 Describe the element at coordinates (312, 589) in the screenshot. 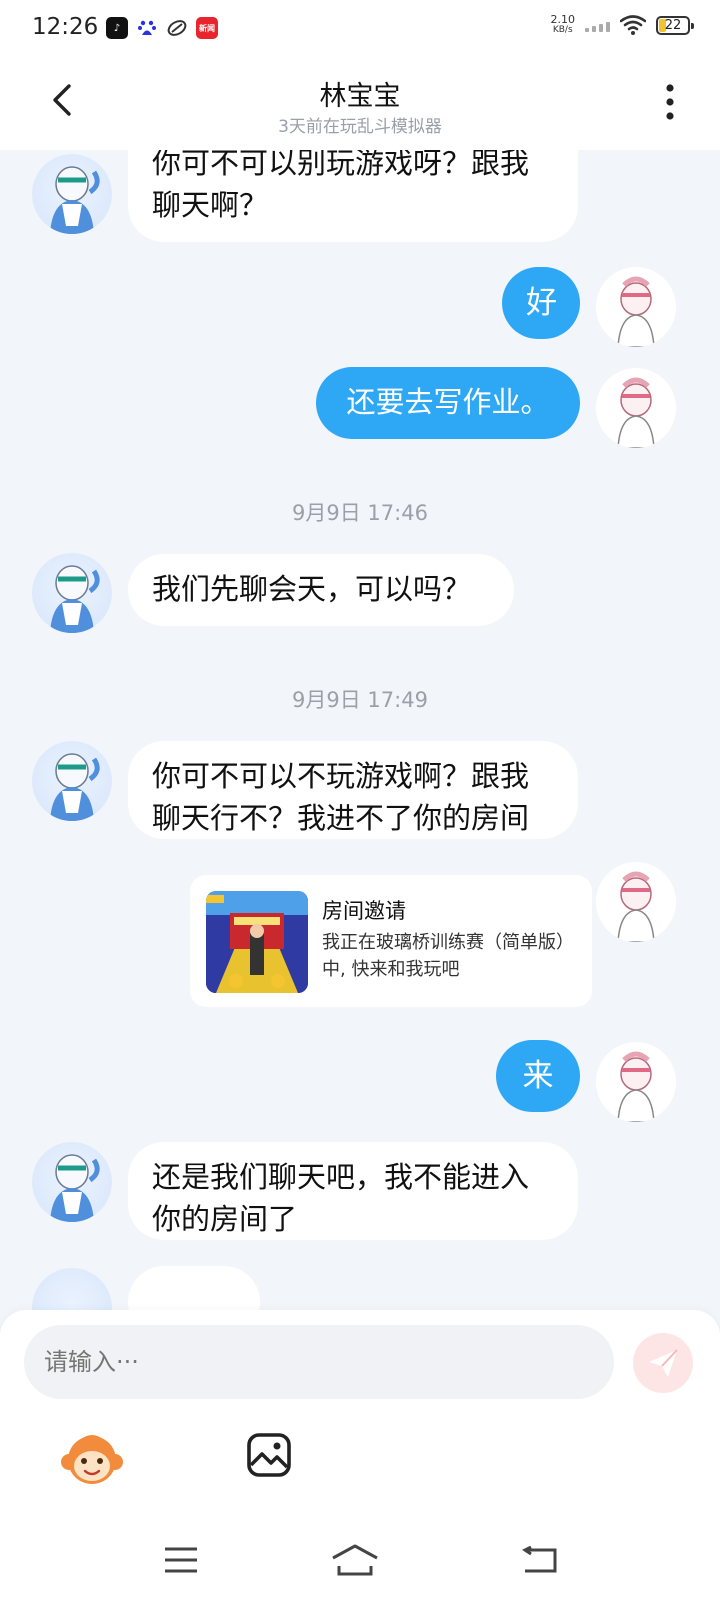

I see `message-text: 我们先聊会天，可以吗？` at that location.